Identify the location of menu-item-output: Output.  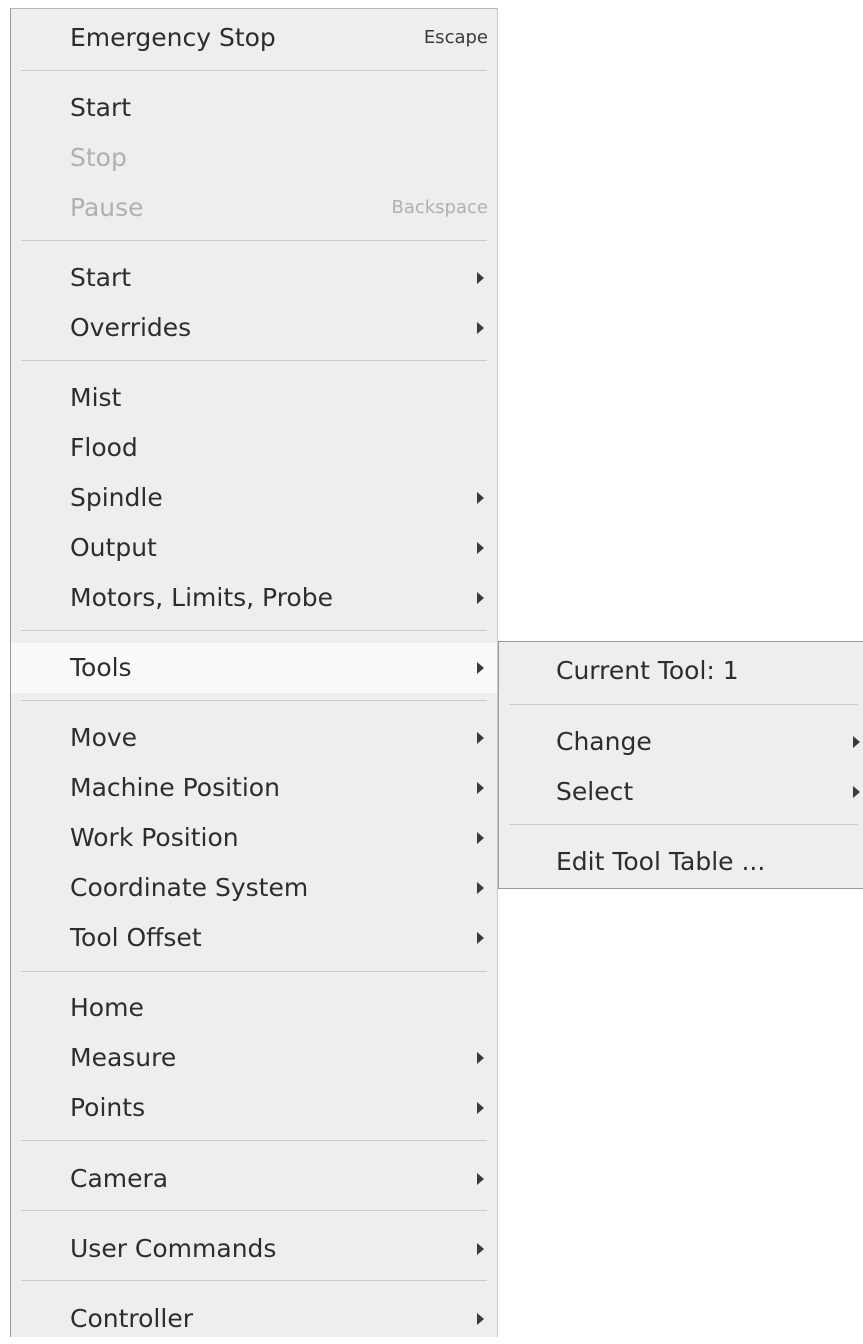
(254, 548).